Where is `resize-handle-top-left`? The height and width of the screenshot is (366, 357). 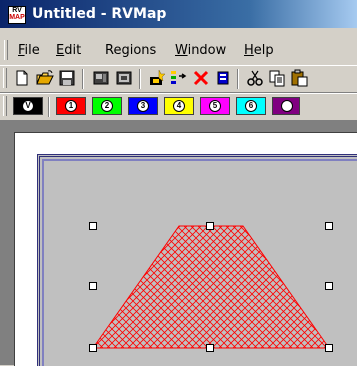
resize-handle-top-left is located at coordinates (93, 226).